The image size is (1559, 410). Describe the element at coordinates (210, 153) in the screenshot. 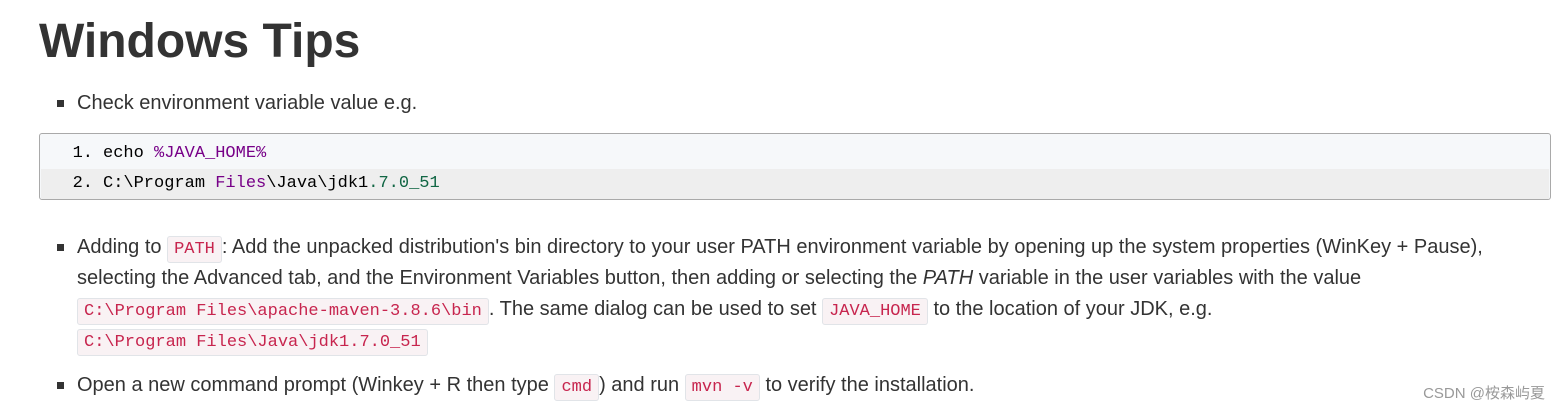

I see `code-token-variable: %JAVA_HOME%` at that location.